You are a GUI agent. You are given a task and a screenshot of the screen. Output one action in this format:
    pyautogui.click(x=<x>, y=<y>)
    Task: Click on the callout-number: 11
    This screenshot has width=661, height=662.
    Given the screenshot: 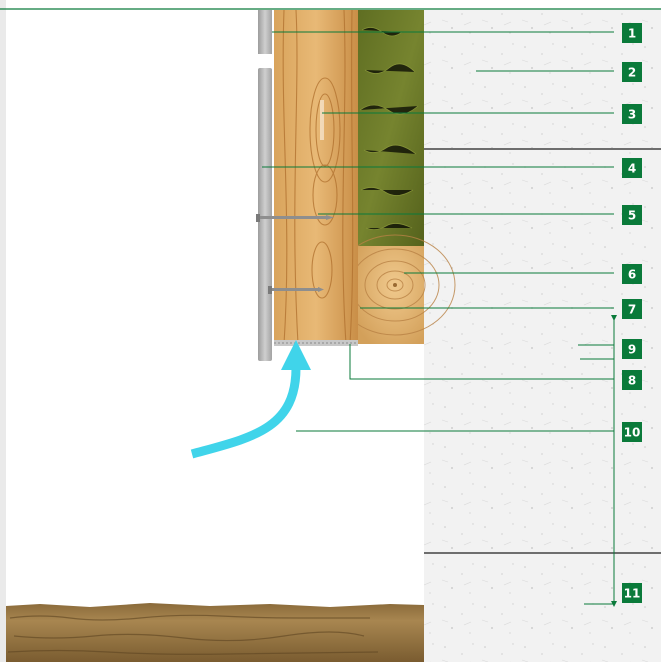 What is the action you would take?
    pyautogui.click(x=632, y=594)
    